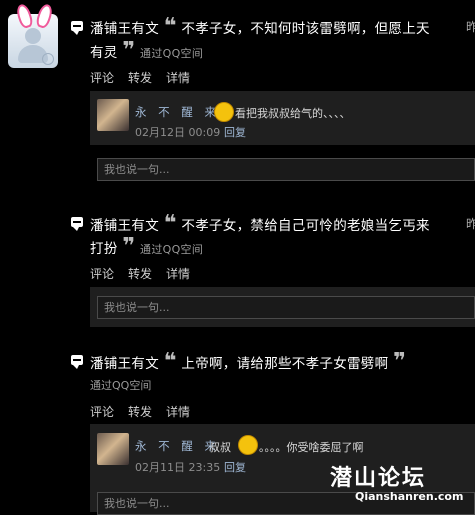 The image size is (475, 515). What do you see at coordinates (224, 112) in the screenshot?
I see `angry-emoji-icon` at bounding box center [224, 112].